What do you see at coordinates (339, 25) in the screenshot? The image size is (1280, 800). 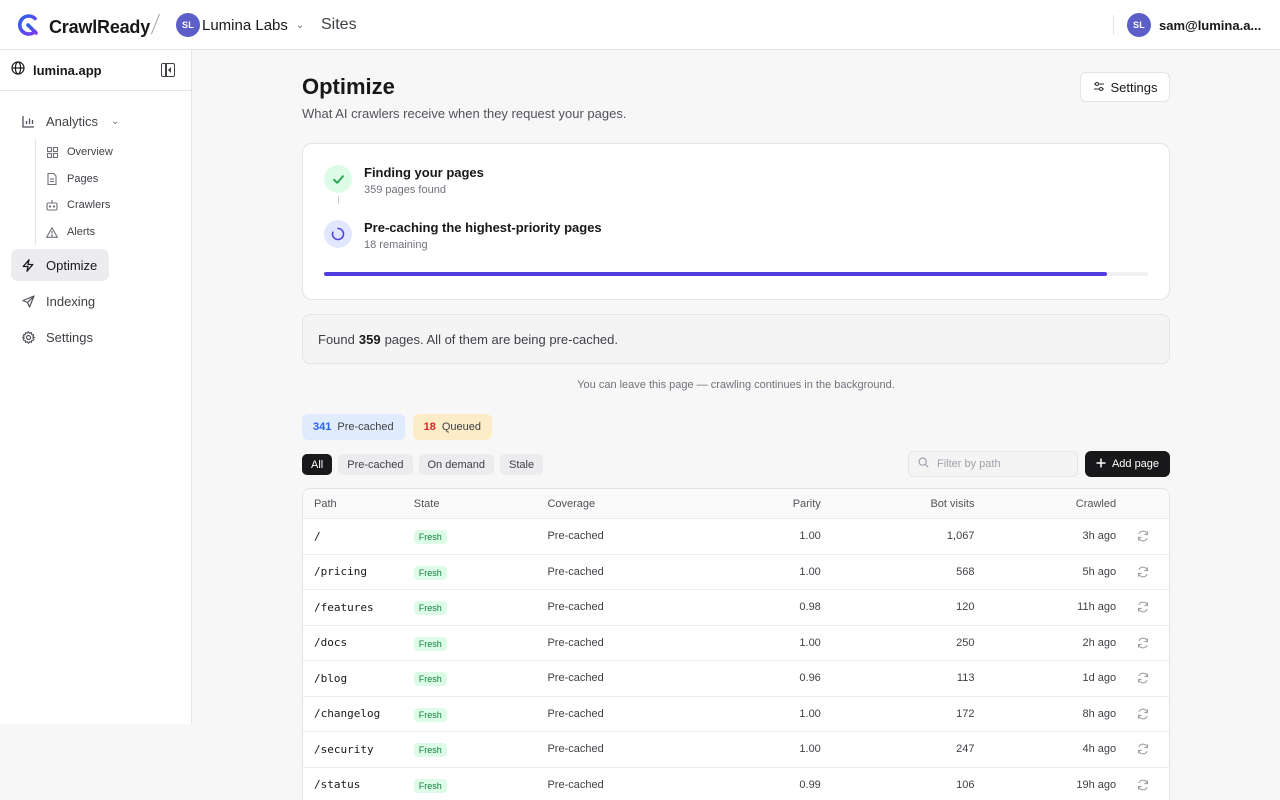 I see `sites-link: Sites` at bounding box center [339, 25].